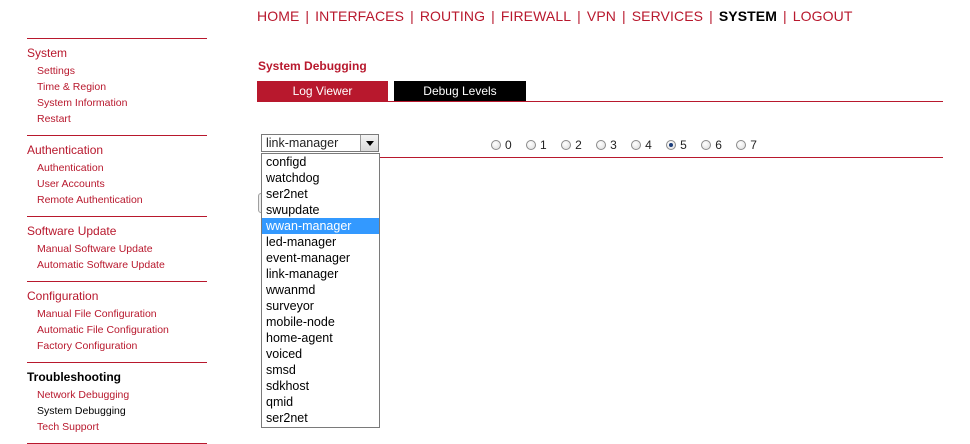  I want to click on nav-system: SYSTEM, so click(748, 16).